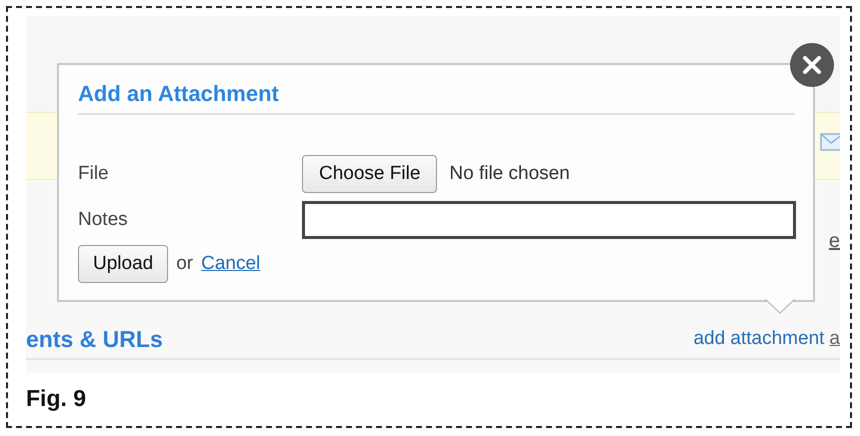 The width and height of the screenshot is (860, 436). Describe the element at coordinates (812, 65) in the screenshot. I see `close-icon` at that location.